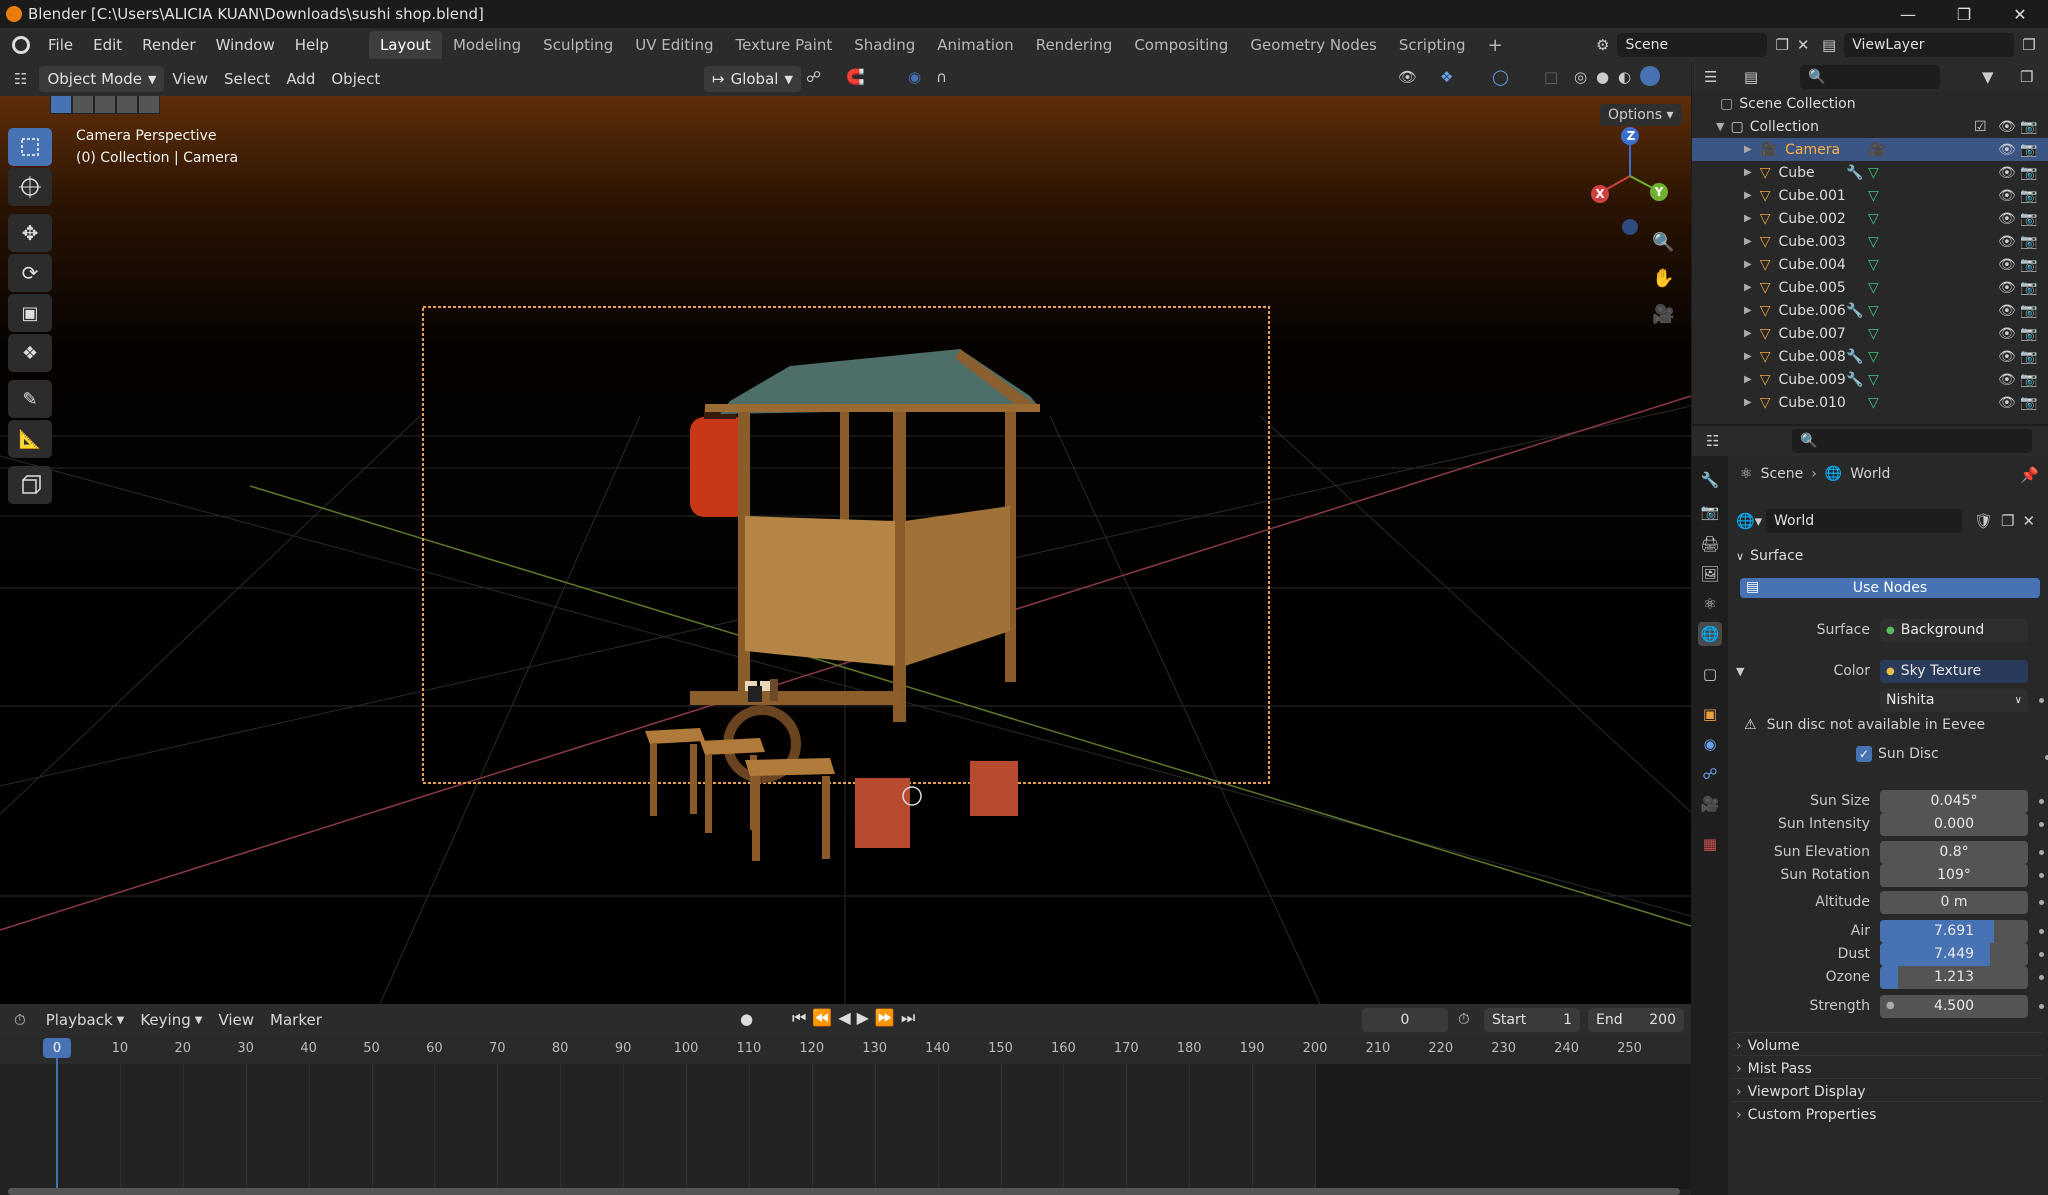  I want to click on unlink-world-icon: ✕, so click(2029, 521).